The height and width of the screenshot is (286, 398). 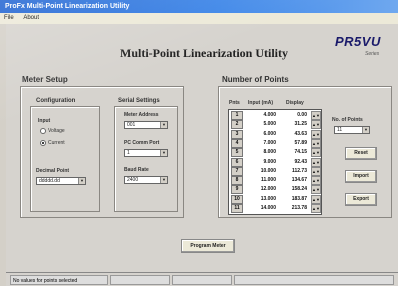 I want to click on table-row: 4 7.000 57.89 ▲▼, so click(x=275, y=143).